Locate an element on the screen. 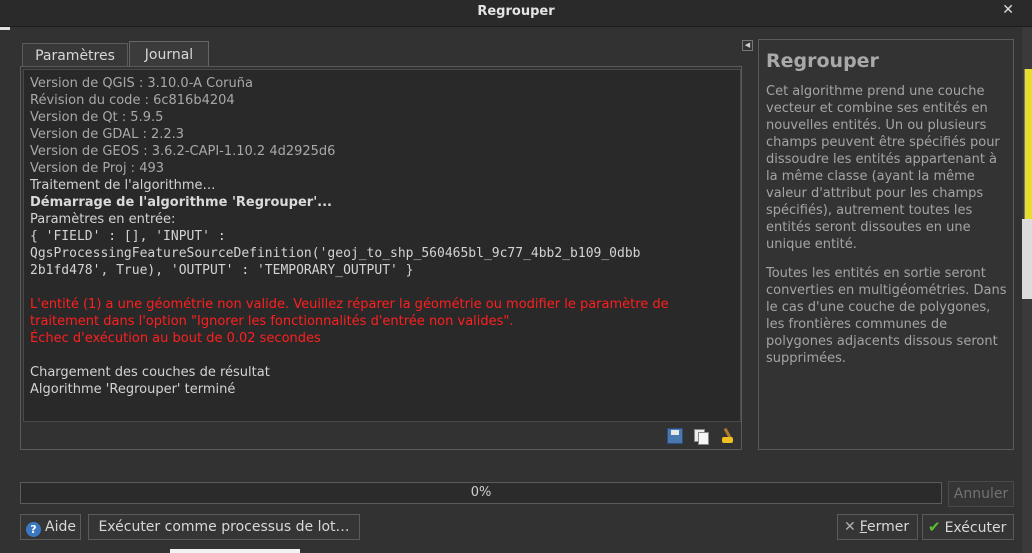 The image size is (1032, 553). help-button: ? Aide is located at coordinates (50, 527).